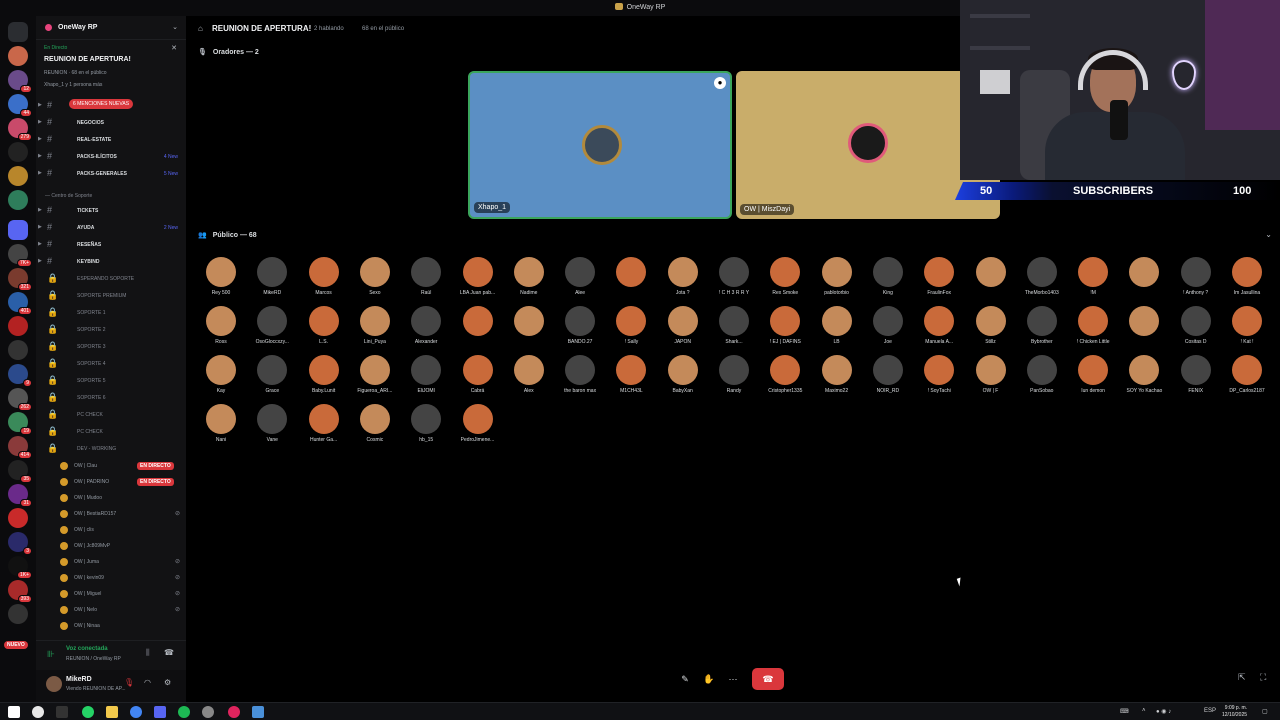 The image size is (1280, 720). Describe the element at coordinates (529, 377) in the screenshot. I see `audience-member: Alex` at that location.